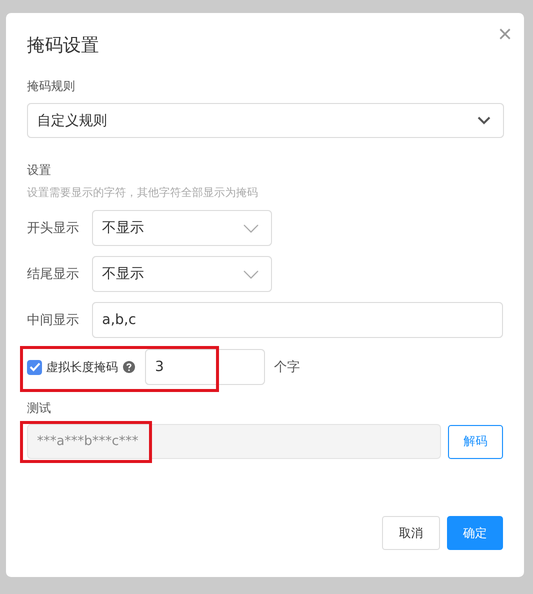  I want to click on field-label: 掩码规则, so click(51, 86).